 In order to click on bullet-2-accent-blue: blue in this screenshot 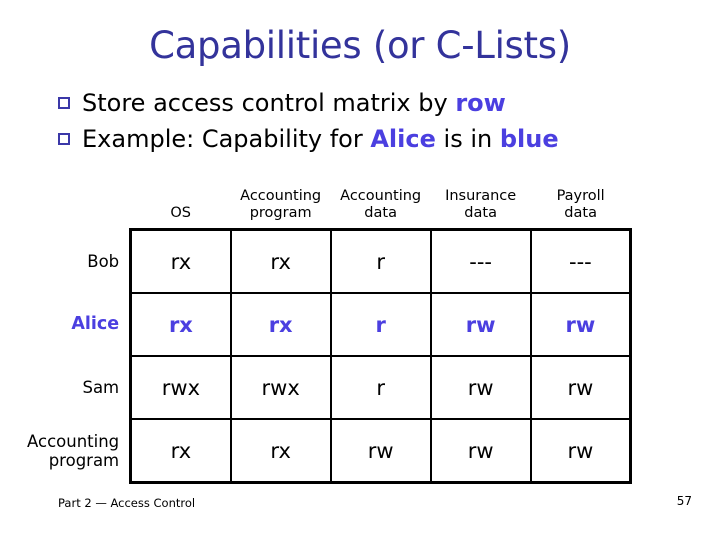, I will do `click(529, 139)`.